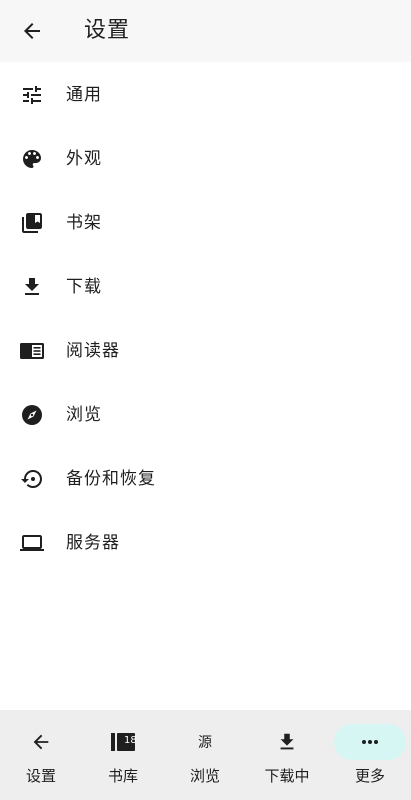  I want to click on nav-label: 书库, so click(122, 776).